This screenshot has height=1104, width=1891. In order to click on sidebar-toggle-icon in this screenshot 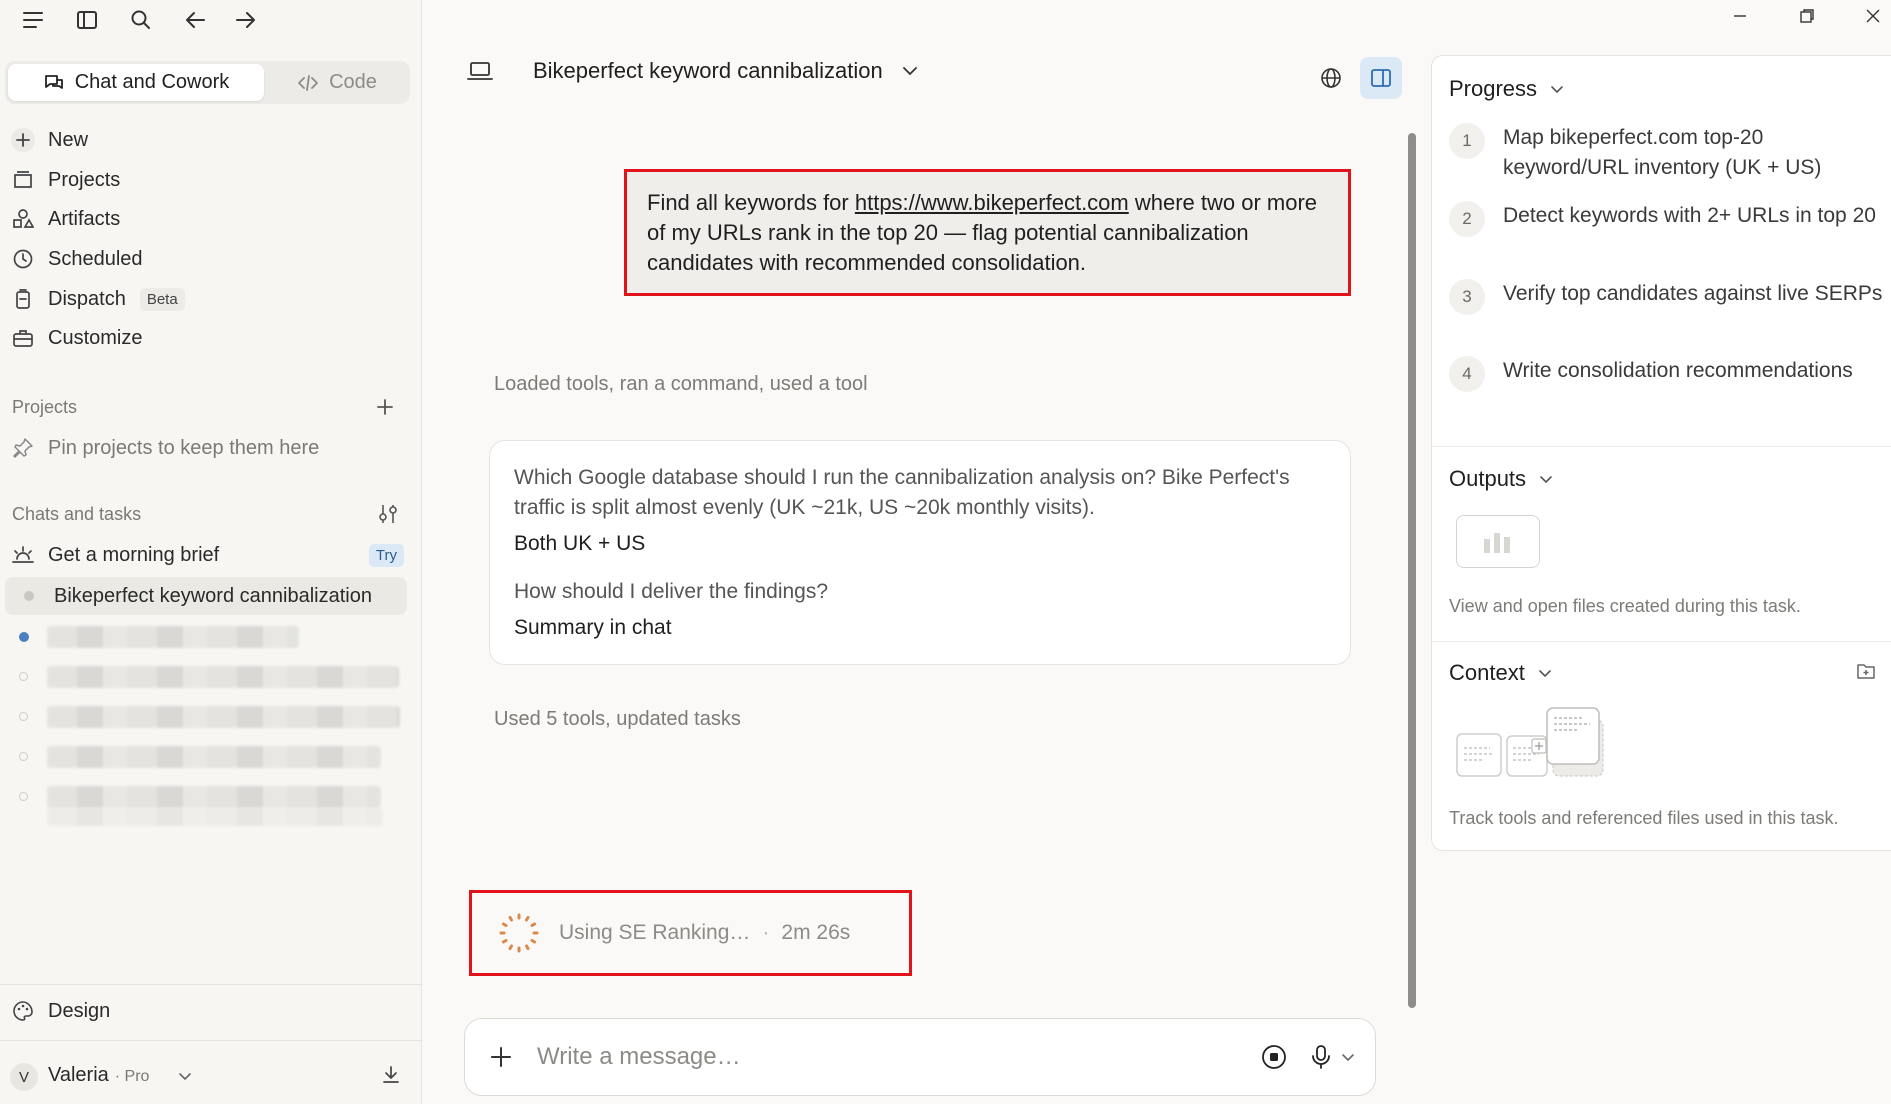, I will do `click(87, 20)`.